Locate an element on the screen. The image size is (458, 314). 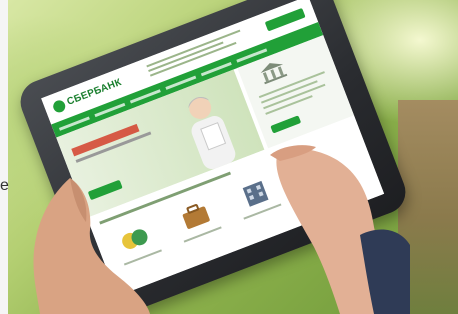
side-promo-button is located at coordinates (286, 124).